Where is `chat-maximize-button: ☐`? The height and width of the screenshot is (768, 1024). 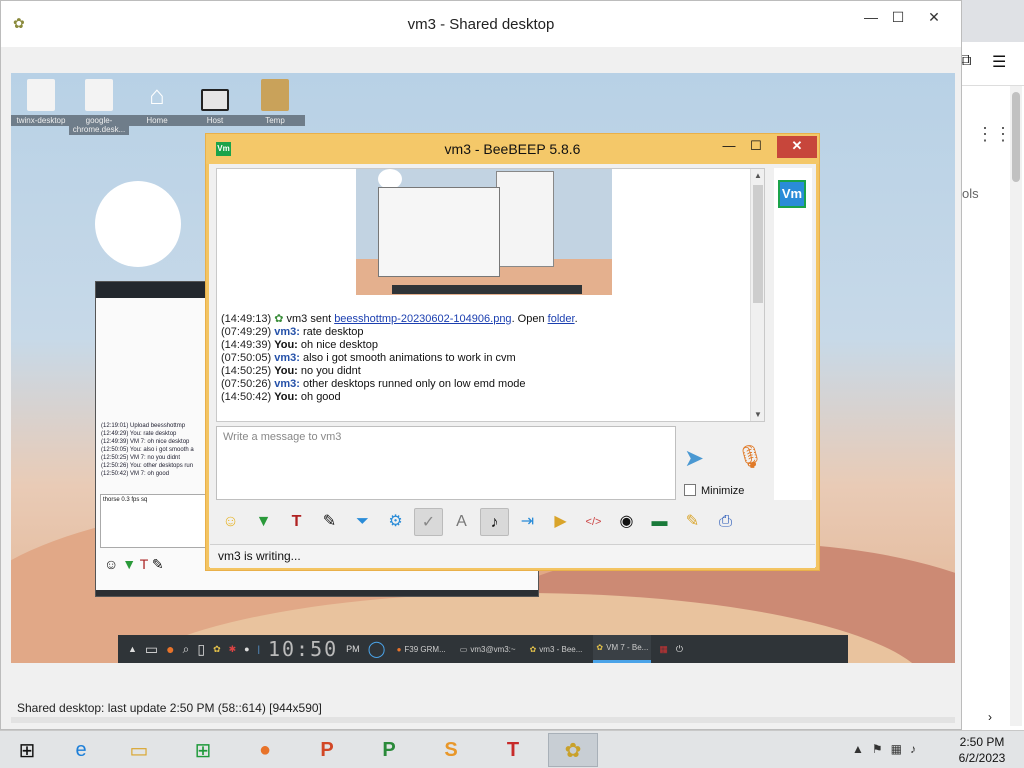 chat-maximize-button: ☐ is located at coordinates (756, 147).